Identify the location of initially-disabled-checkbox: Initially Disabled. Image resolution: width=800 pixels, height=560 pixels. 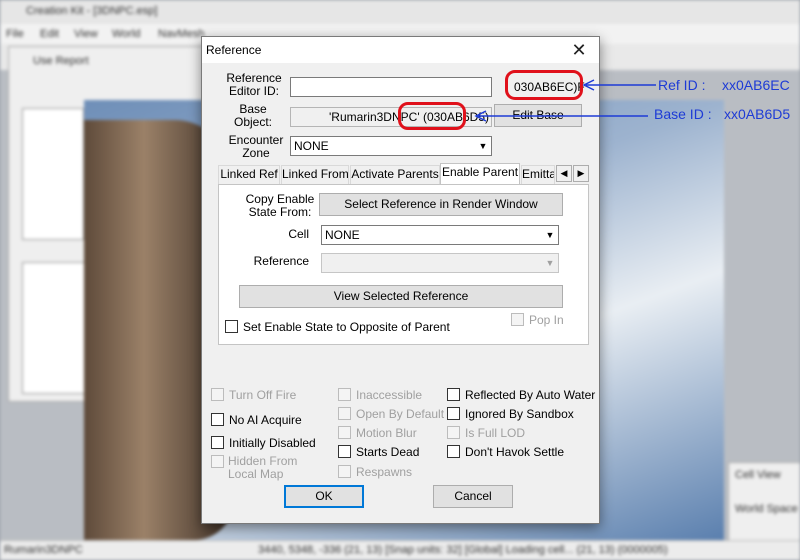
(263, 443).